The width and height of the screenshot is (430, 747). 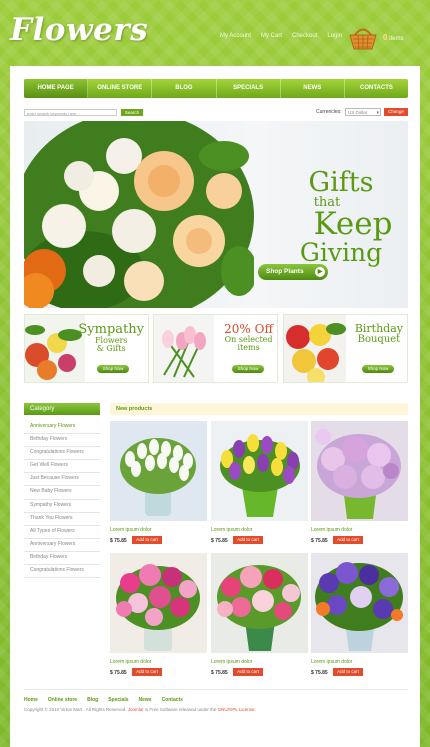 I want to click on footer-link-online-store: Online store, so click(x=62, y=700).